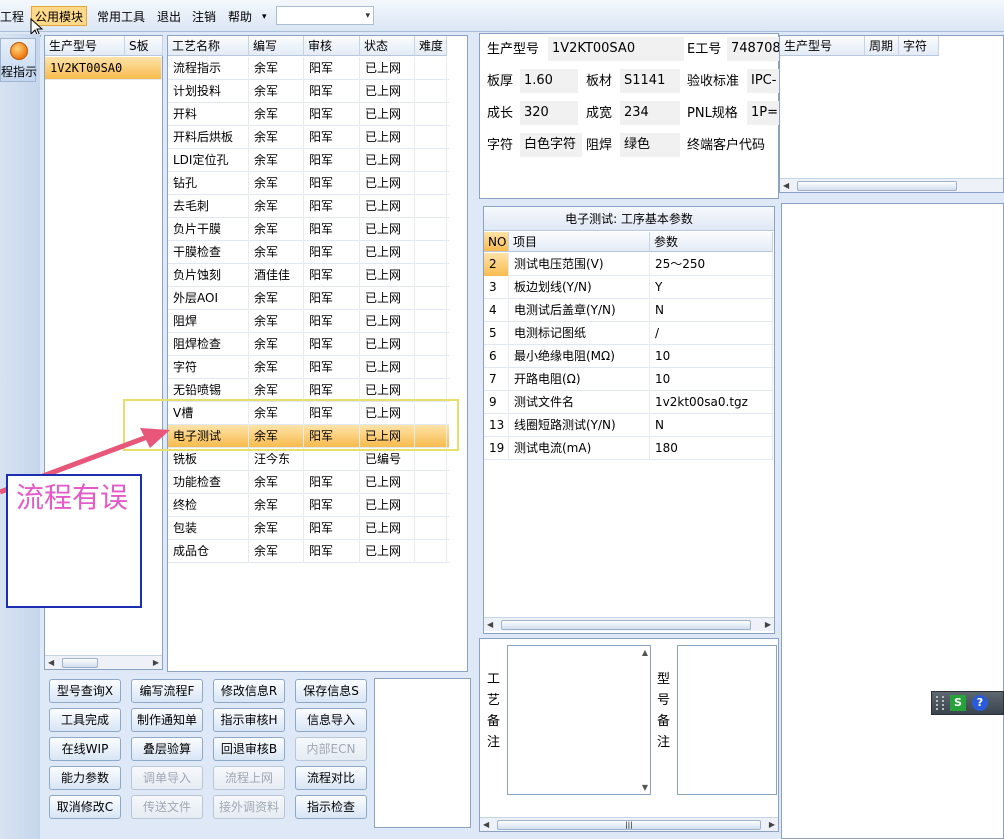  I want to click on grip-icon, so click(940, 703).